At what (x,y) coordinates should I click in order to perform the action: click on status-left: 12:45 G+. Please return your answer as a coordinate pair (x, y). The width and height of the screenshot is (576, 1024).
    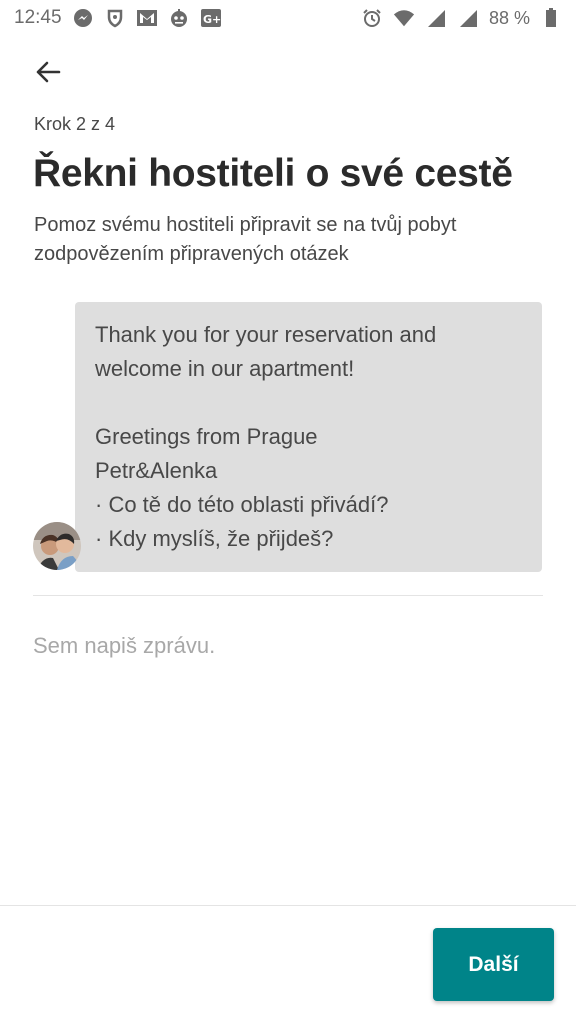
    Looking at the image, I should click on (118, 18).